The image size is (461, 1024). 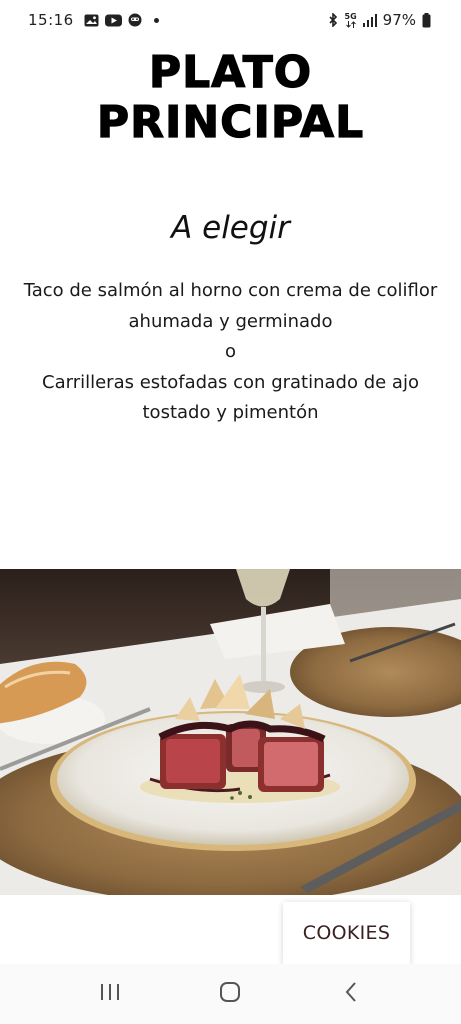 What do you see at coordinates (350, 16) in the screenshot?
I see `network-label: 5G` at bounding box center [350, 16].